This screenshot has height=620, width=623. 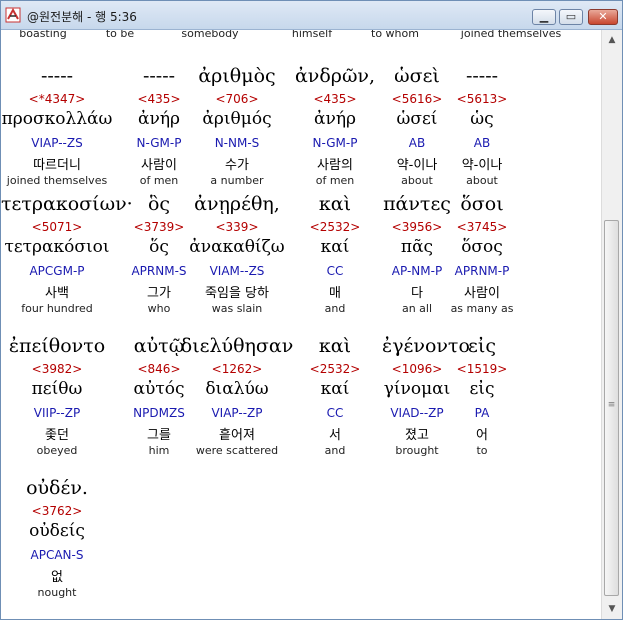 What do you see at coordinates (57, 488) in the screenshot?
I see `greek-word: οὐδέν.` at bounding box center [57, 488].